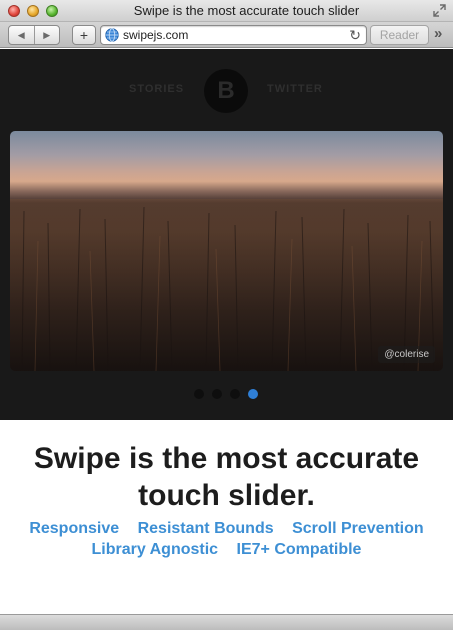  I want to click on add-bookmark-button: +, so click(84, 35).